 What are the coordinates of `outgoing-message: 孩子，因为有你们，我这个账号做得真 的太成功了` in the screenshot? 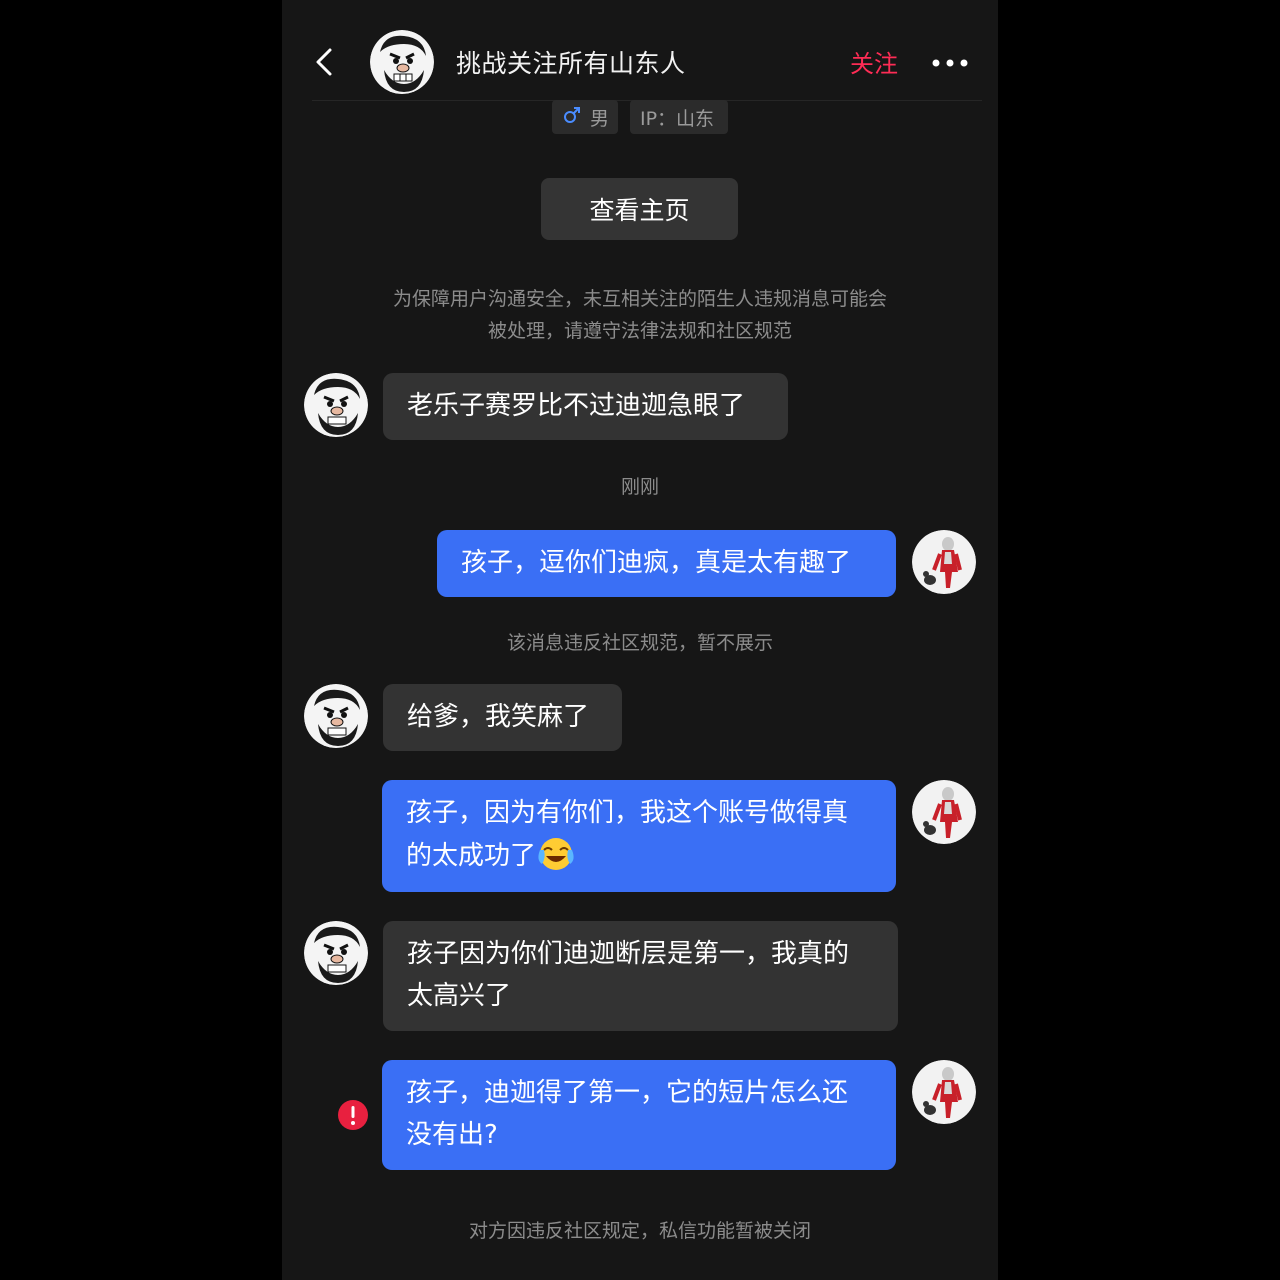 It's located at (639, 836).